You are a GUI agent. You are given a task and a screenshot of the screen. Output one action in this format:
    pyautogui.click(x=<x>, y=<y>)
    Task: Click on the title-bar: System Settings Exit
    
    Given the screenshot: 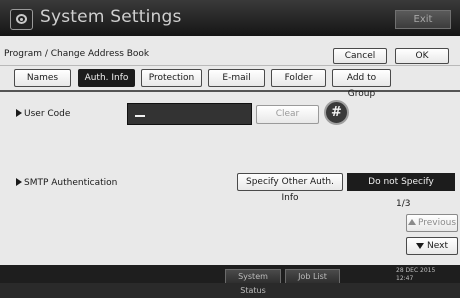 What is the action you would take?
    pyautogui.click(x=230, y=18)
    